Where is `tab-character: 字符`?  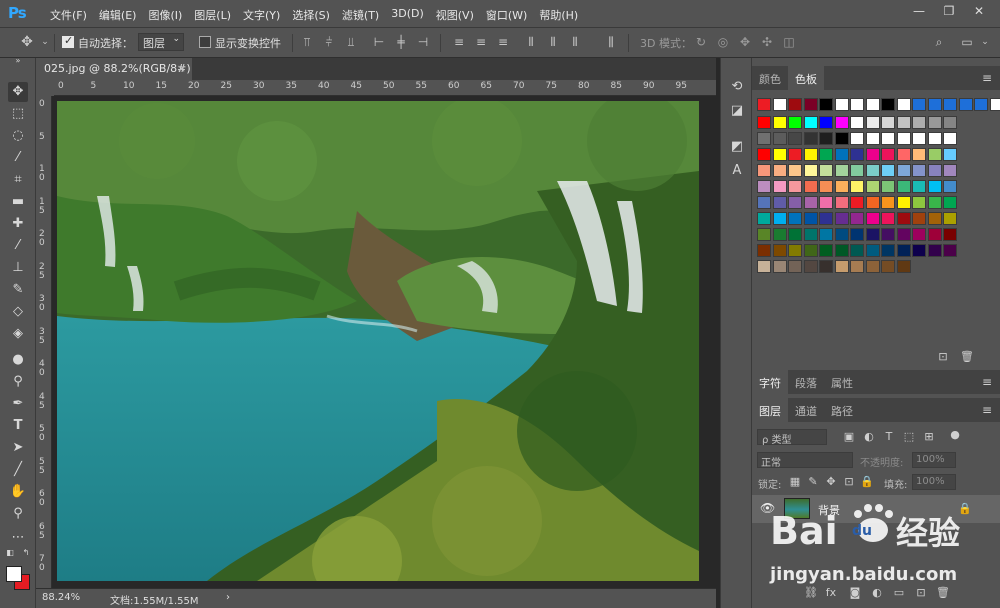
tab-character: 字符 is located at coordinates (770, 382).